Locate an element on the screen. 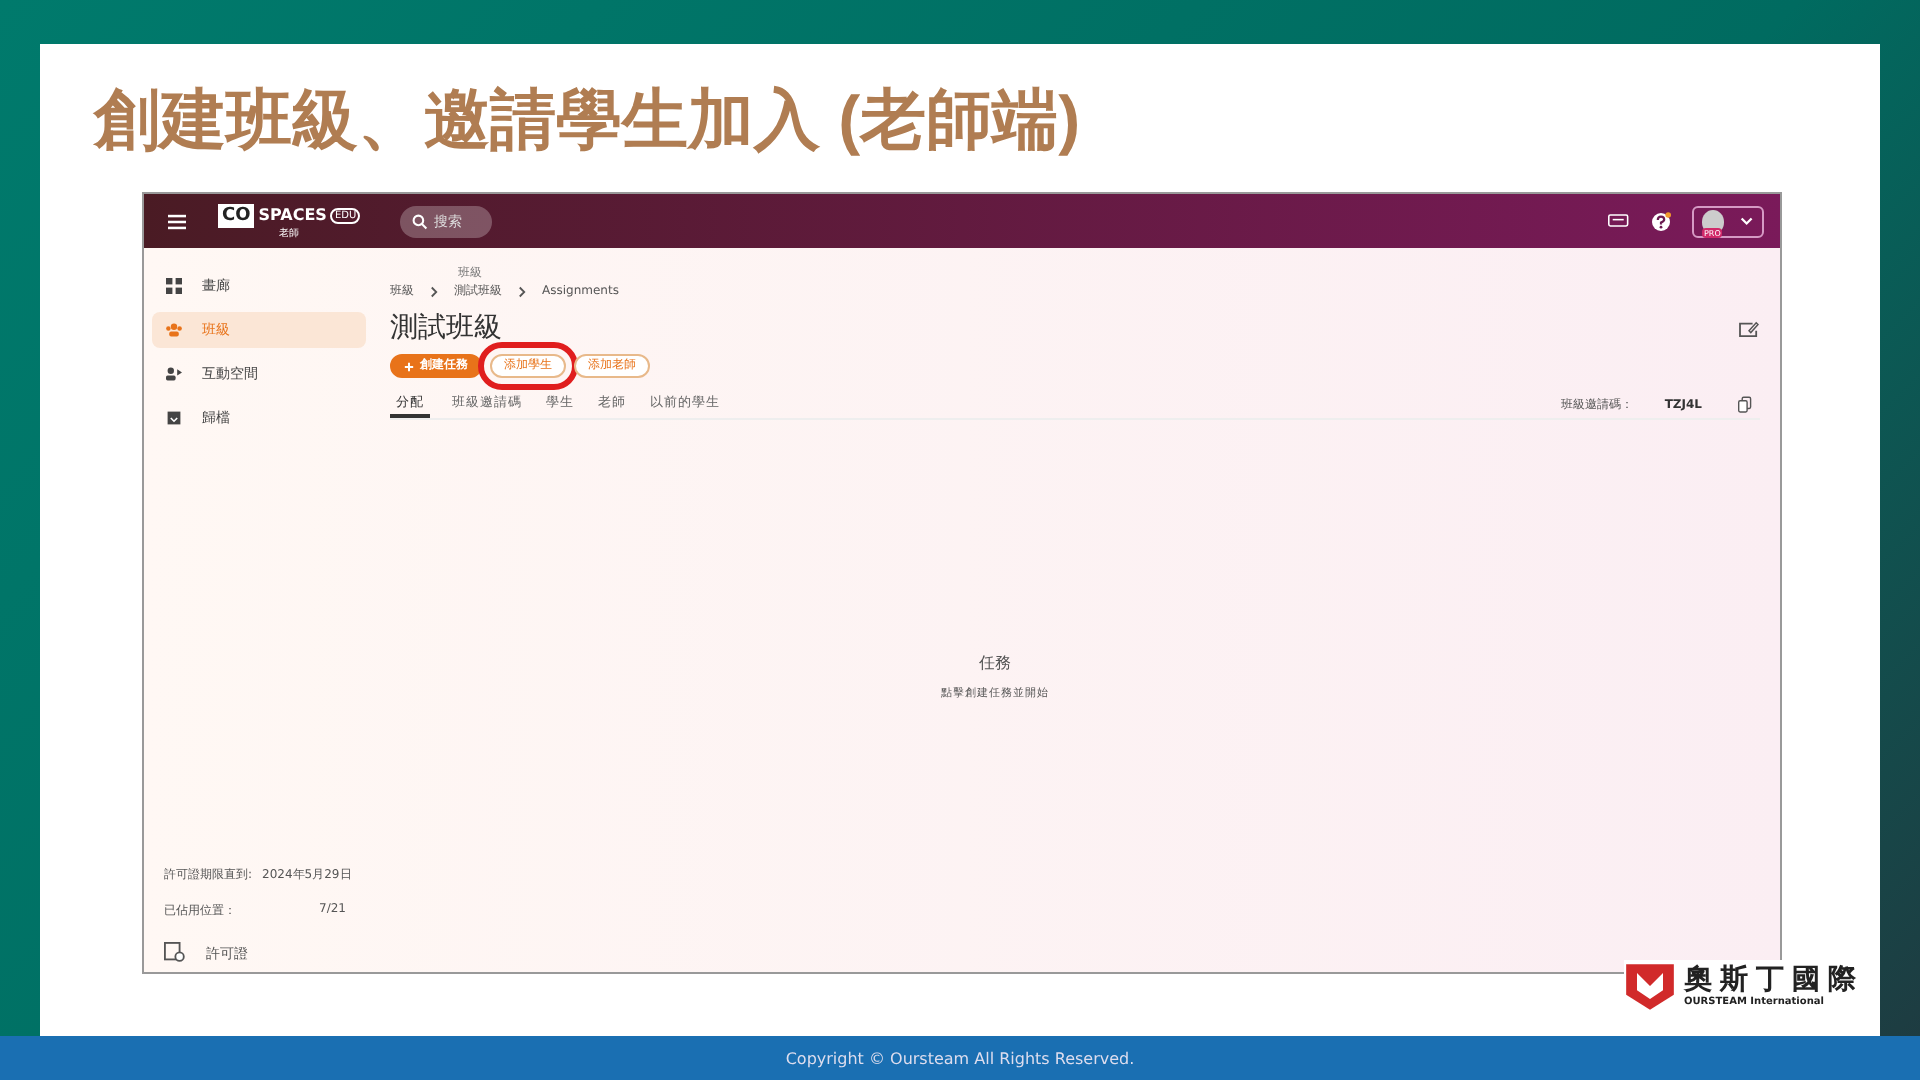 The image size is (1920, 1080). certificate-icon is located at coordinates (175, 953).